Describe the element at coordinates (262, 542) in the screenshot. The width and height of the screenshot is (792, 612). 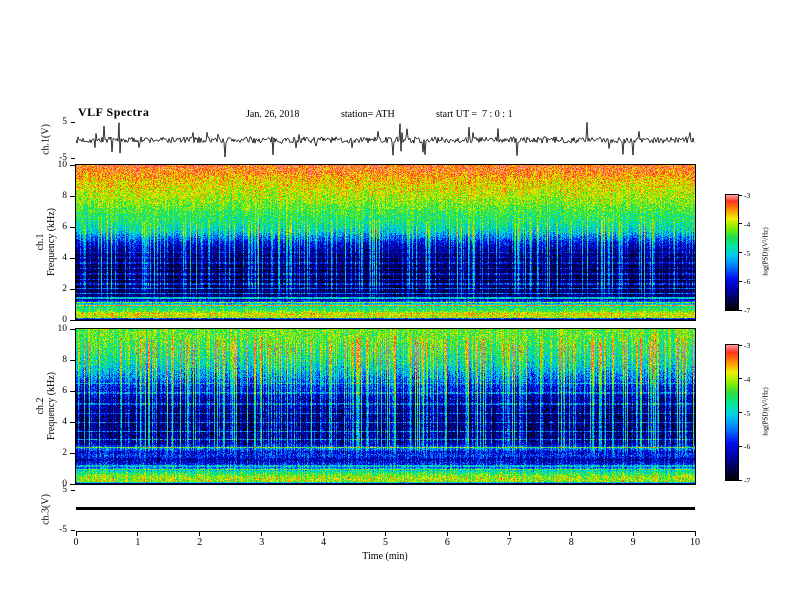
I see `x-tick-label: 3` at that location.